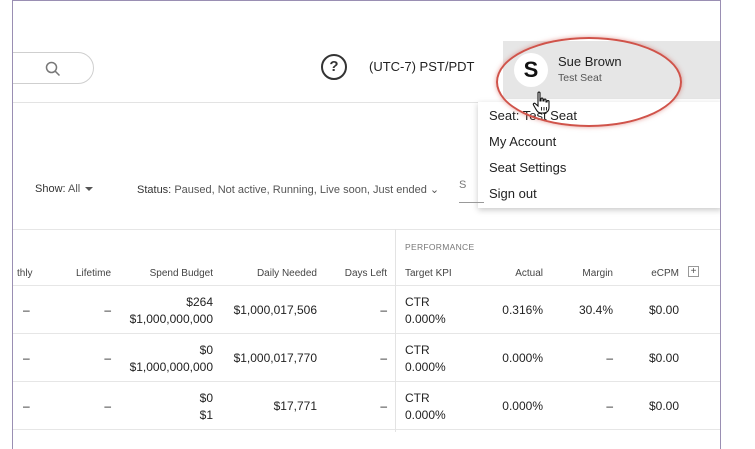 This screenshot has width=755, height=449. Describe the element at coordinates (270, 273) in the screenshot. I see `col-daily-needed: Daily Needed` at that location.